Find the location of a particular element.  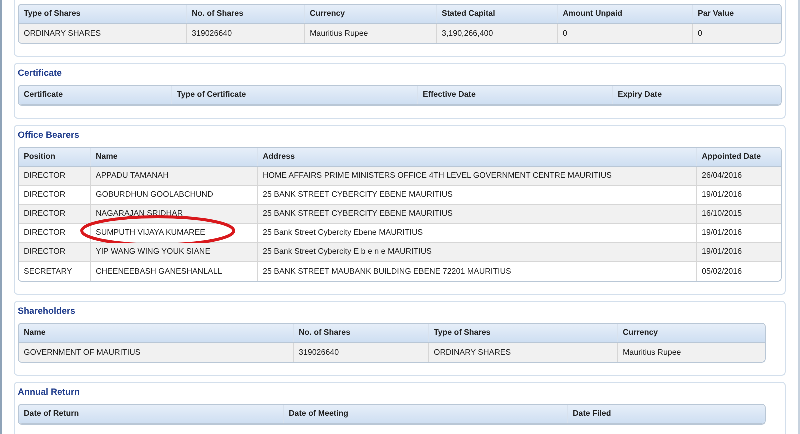

column-header: Date of Meeting is located at coordinates (425, 414).